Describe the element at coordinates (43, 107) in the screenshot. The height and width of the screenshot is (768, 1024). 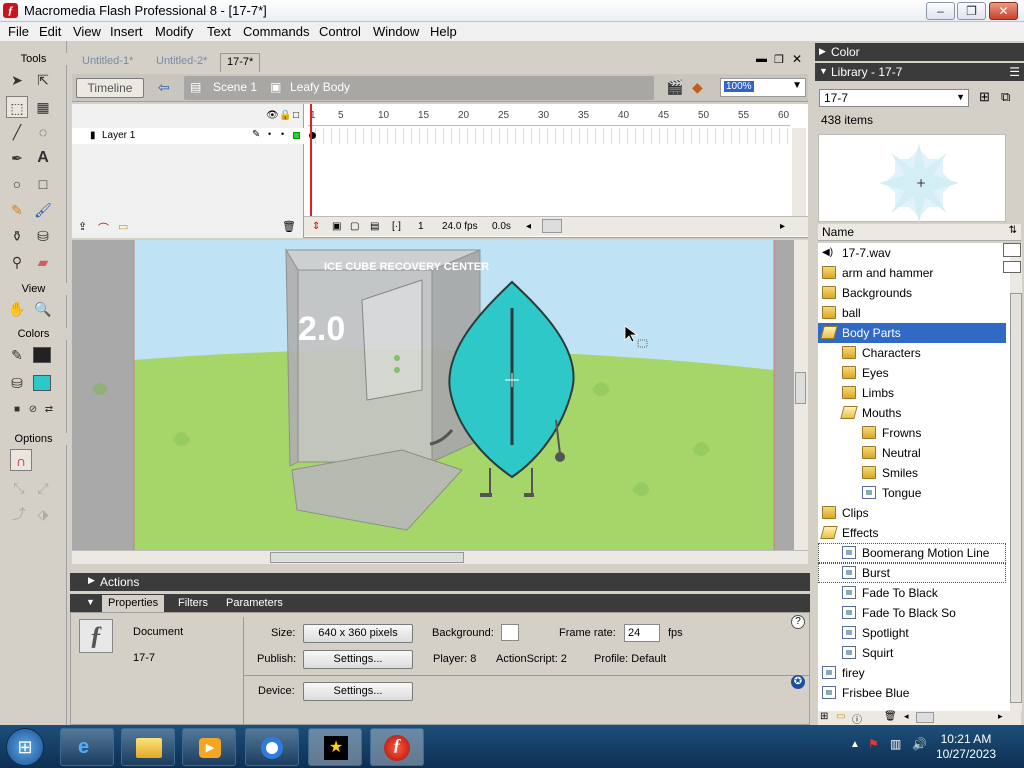
I see `gradient-transform-tool-icon: ▦` at that location.